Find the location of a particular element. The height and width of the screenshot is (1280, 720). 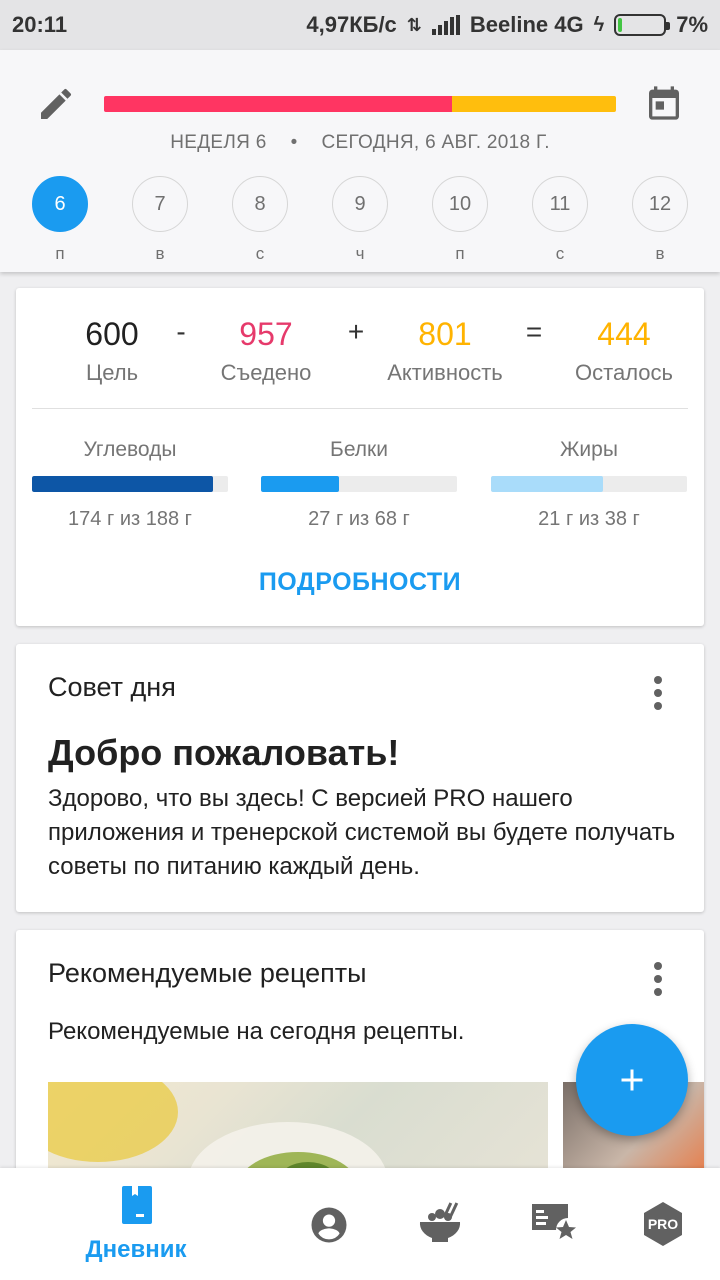

calorie-progress-bar is located at coordinates (360, 104).